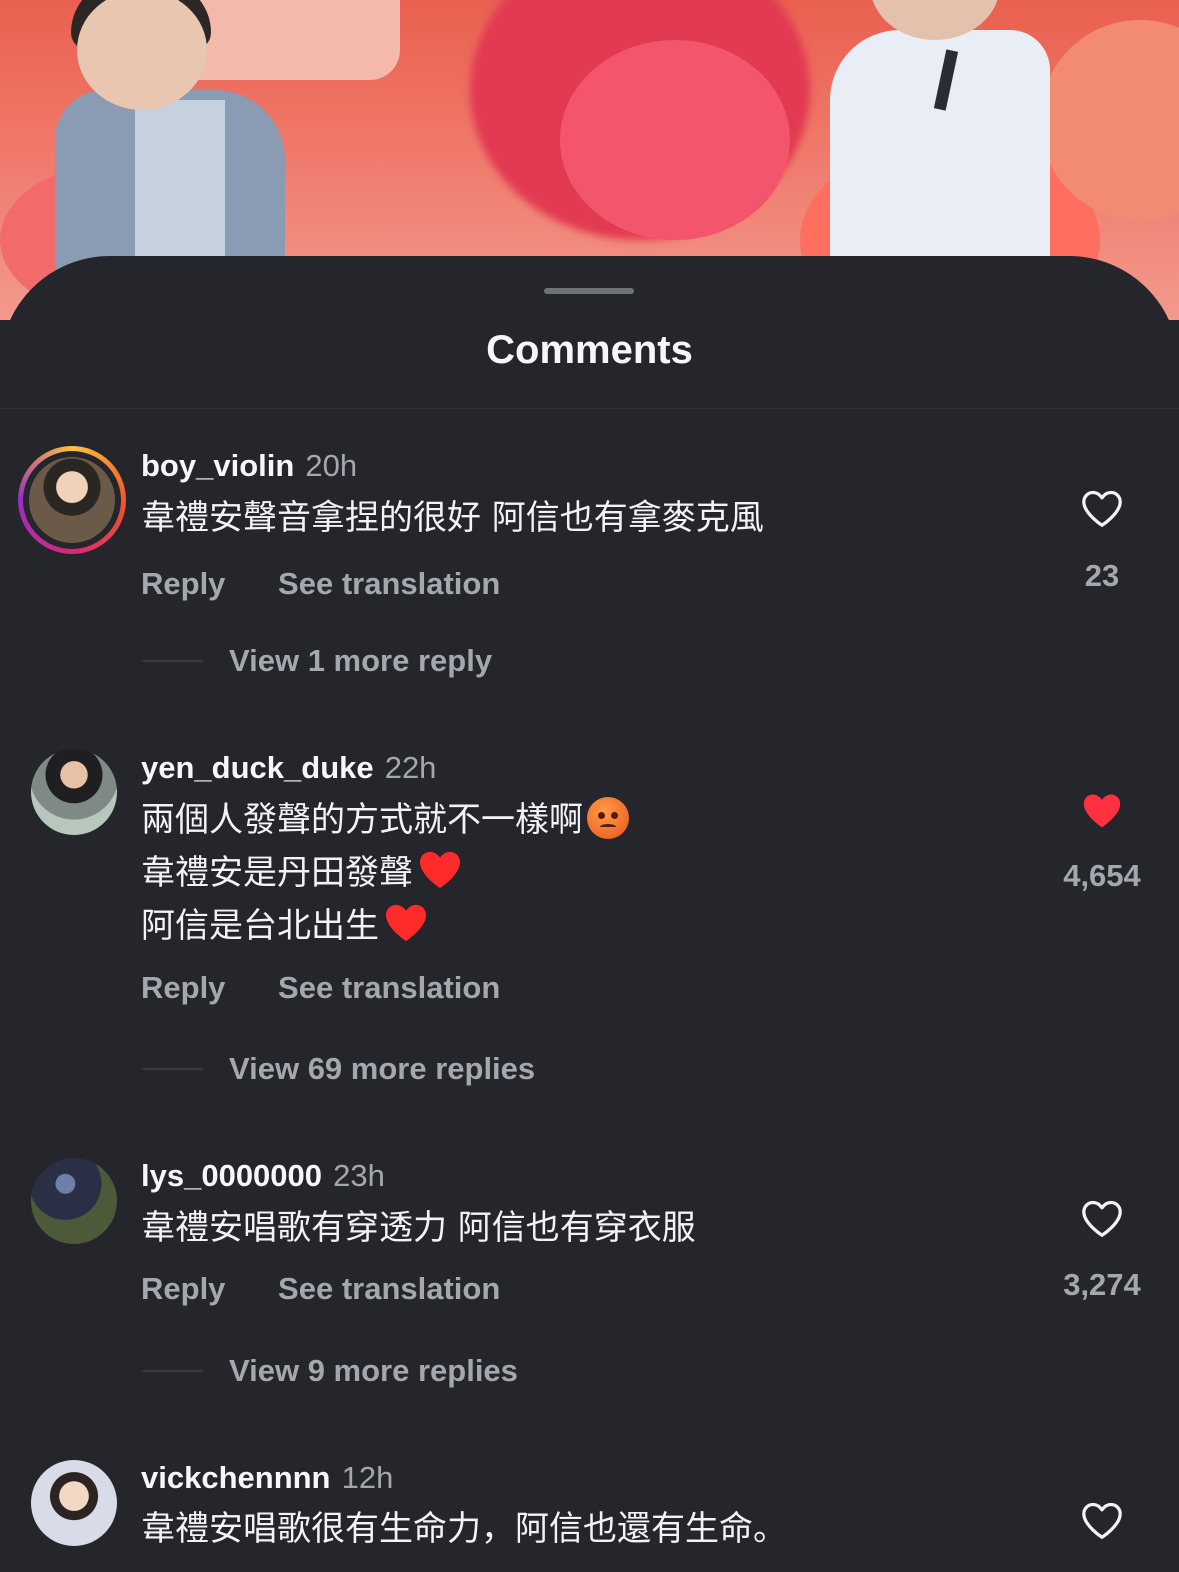 Image resolution: width=1179 pixels, height=1572 pixels. Describe the element at coordinates (1102, 1284) in the screenshot. I see `like-count: 3,274` at that location.